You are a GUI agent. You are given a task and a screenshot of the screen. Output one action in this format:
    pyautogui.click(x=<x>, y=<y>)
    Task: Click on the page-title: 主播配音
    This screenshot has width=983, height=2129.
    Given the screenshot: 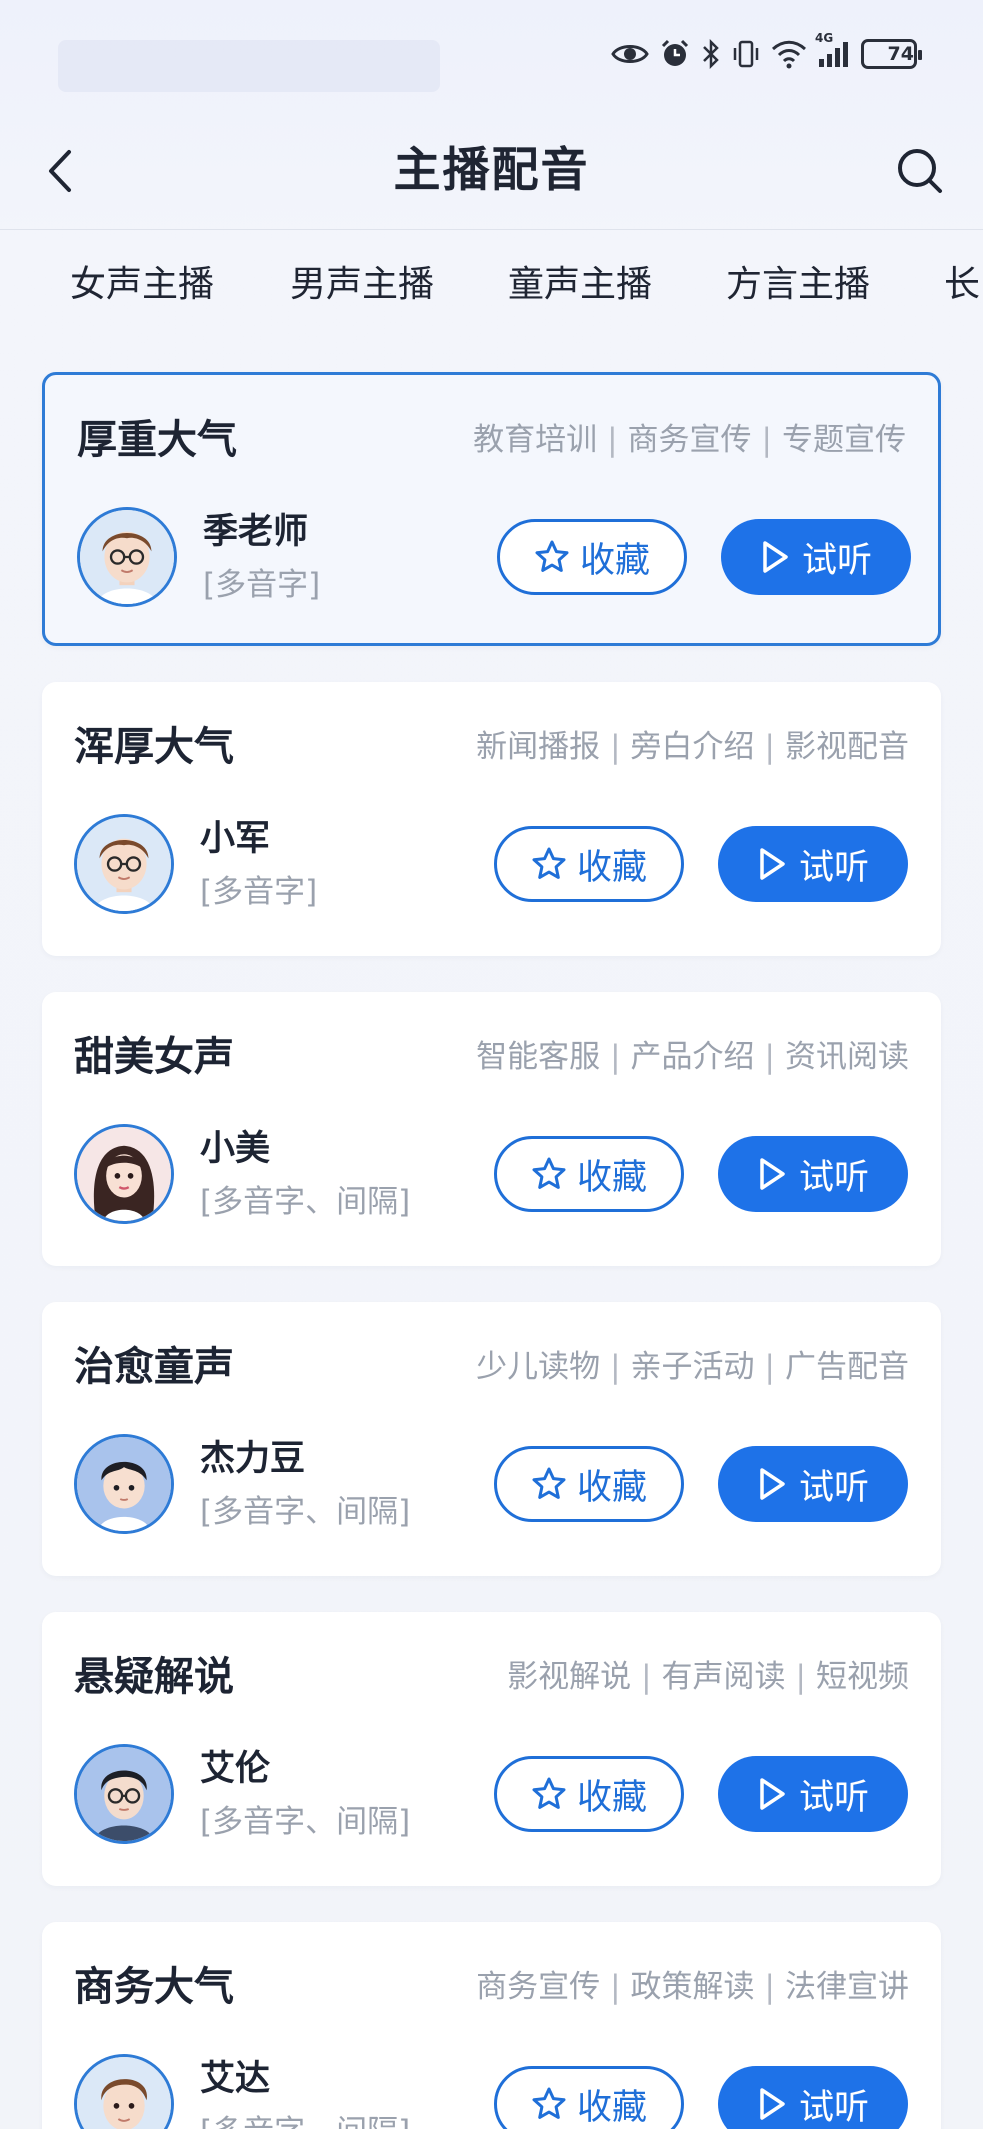 What is the action you would take?
    pyautogui.click(x=491, y=170)
    